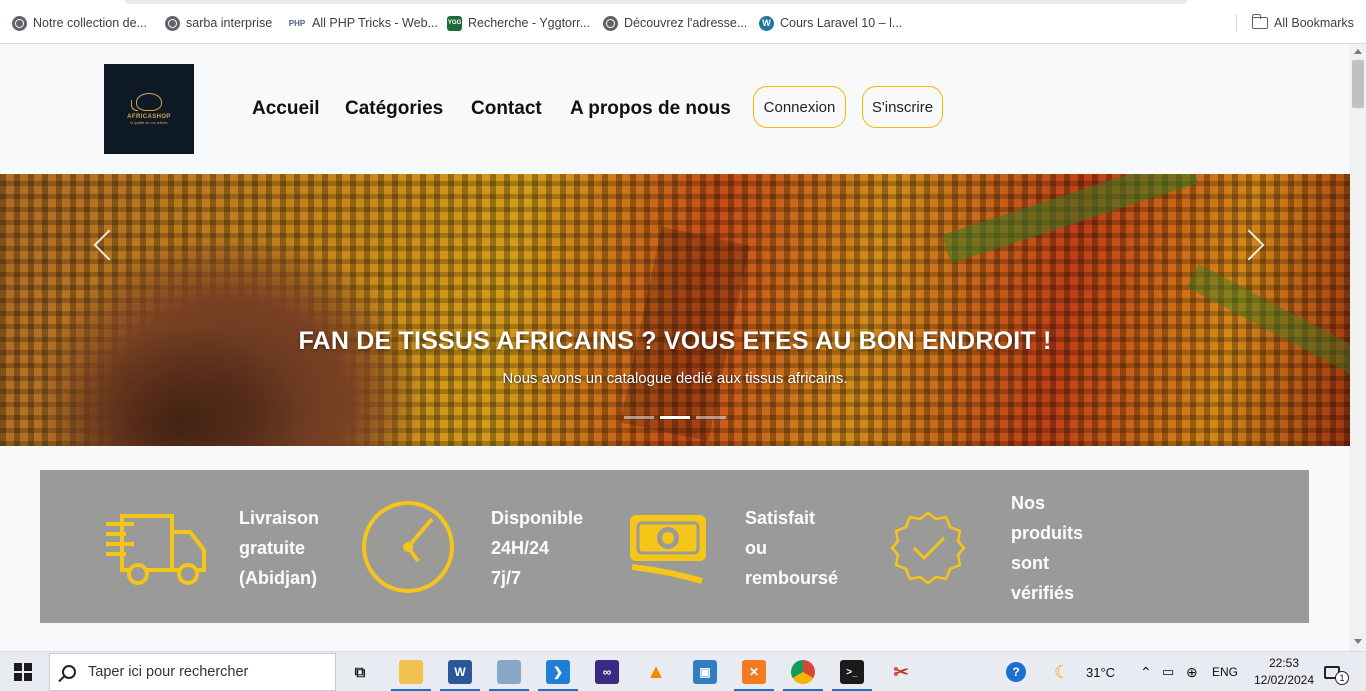  I want to click on clock-time: 22:53, so click(1284, 663).